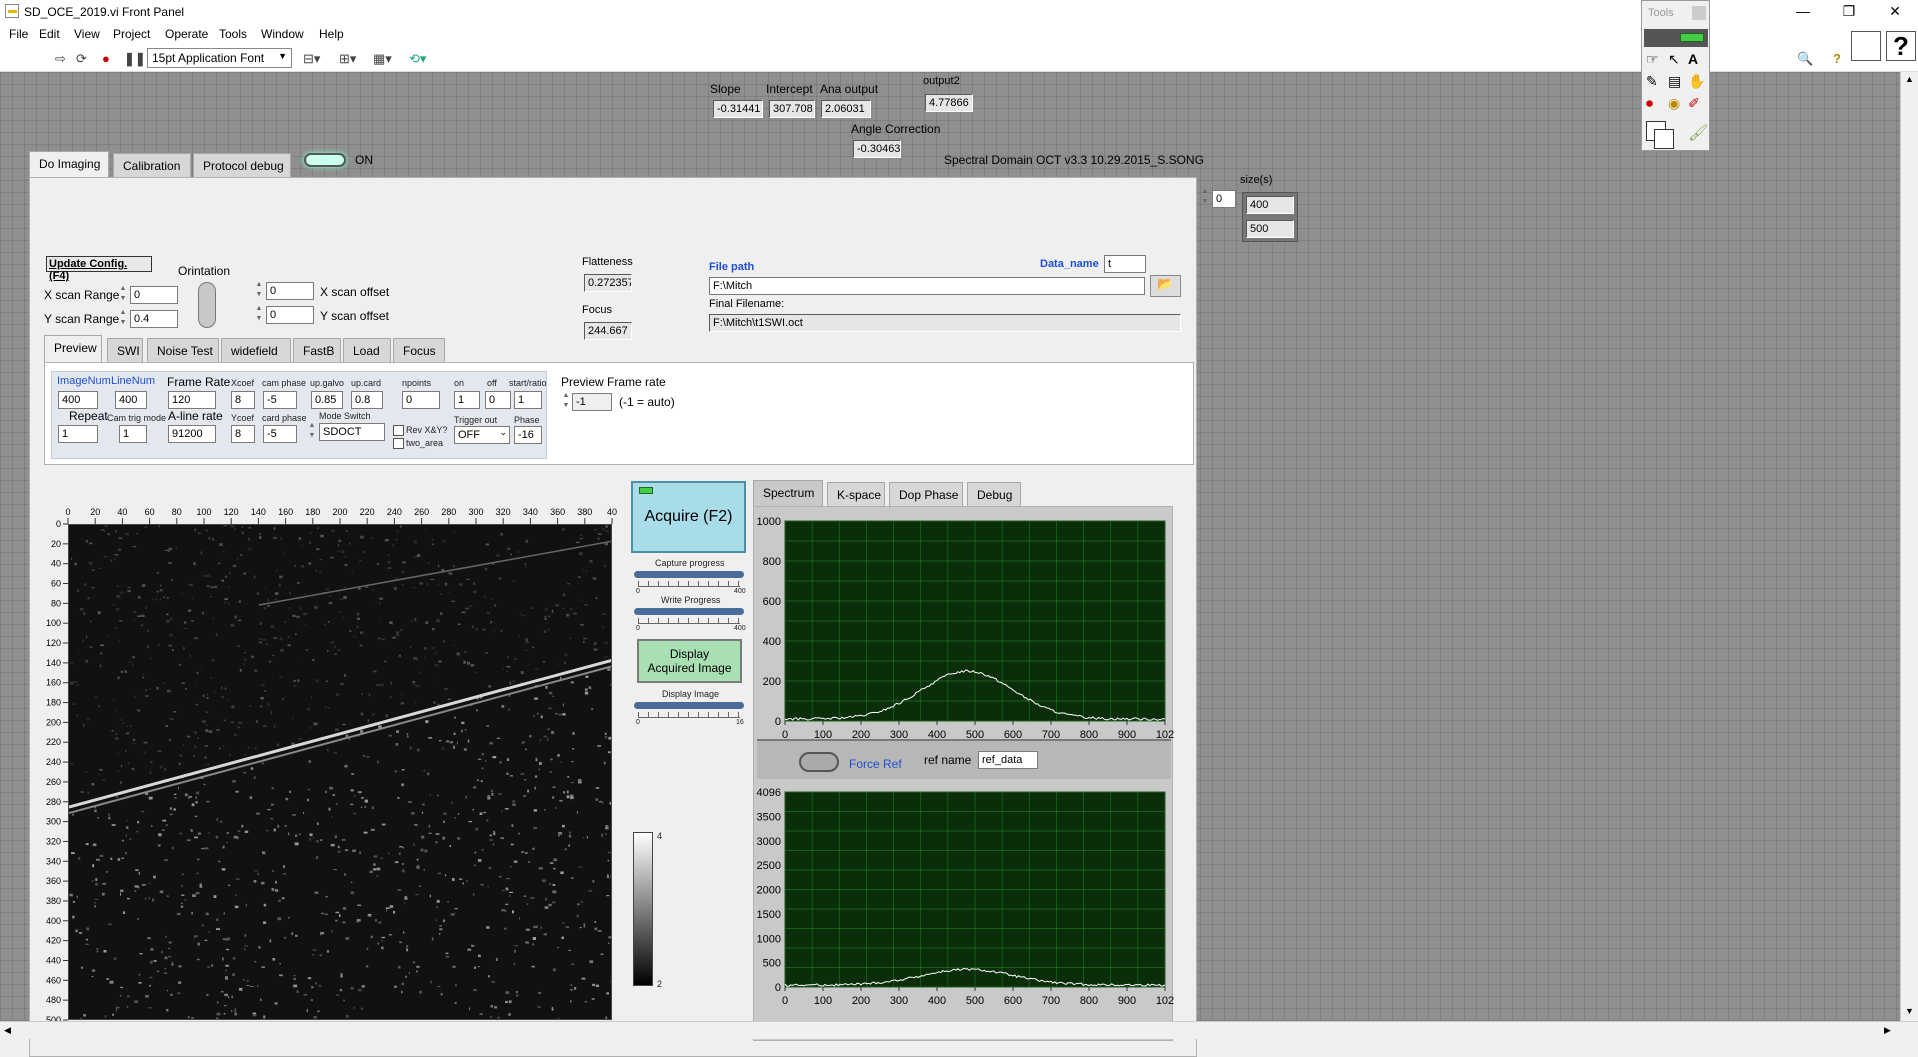 The height and width of the screenshot is (1057, 1918). I want to click on frame-rate-input: 120, so click(192, 400).